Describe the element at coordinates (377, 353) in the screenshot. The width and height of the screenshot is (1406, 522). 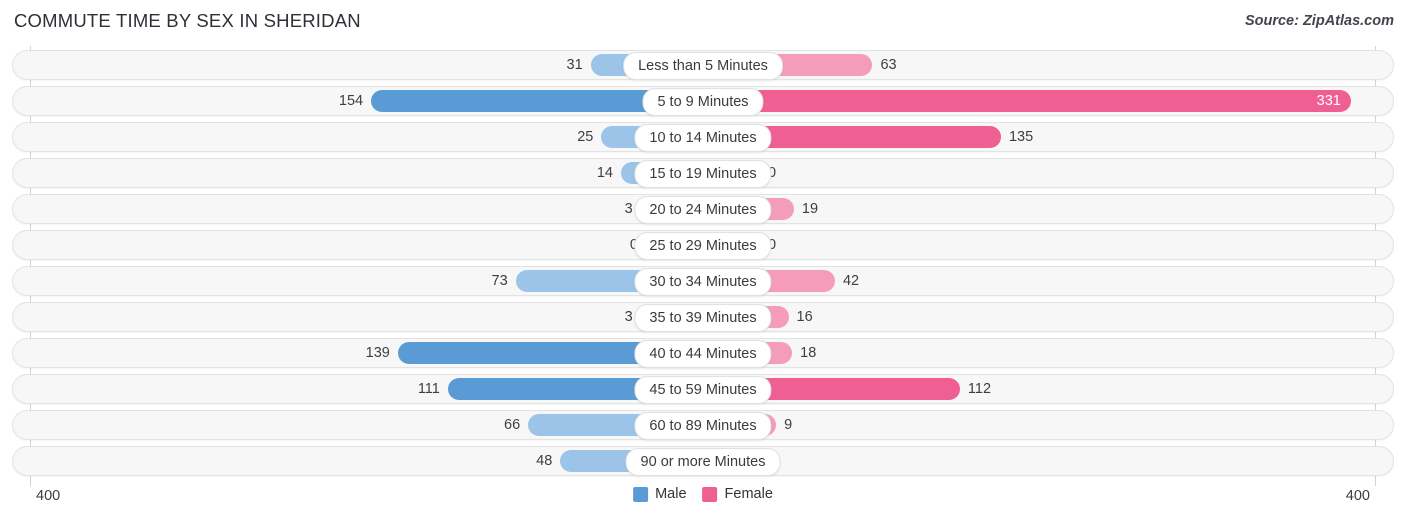
I see `value-label-male: 139` at that location.